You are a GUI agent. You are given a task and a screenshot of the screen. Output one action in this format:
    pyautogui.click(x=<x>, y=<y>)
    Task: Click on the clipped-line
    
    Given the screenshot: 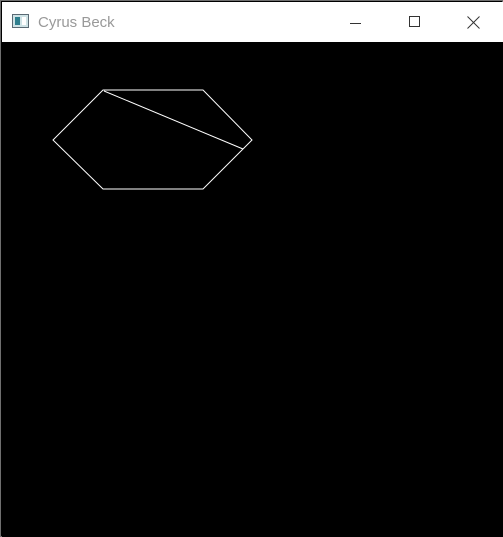 What is the action you would take?
    pyautogui.click(x=173, y=120)
    